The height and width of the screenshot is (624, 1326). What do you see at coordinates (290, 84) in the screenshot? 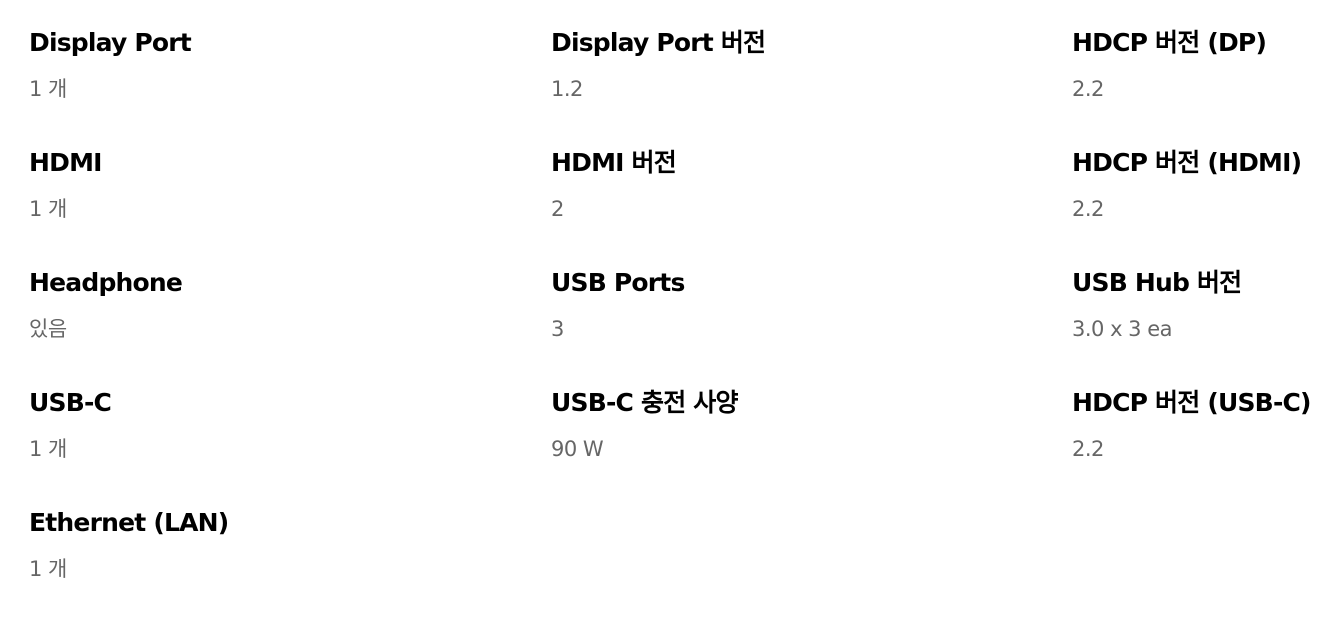
I see `spec-item: Display Port 1 개` at bounding box center [290, 84].